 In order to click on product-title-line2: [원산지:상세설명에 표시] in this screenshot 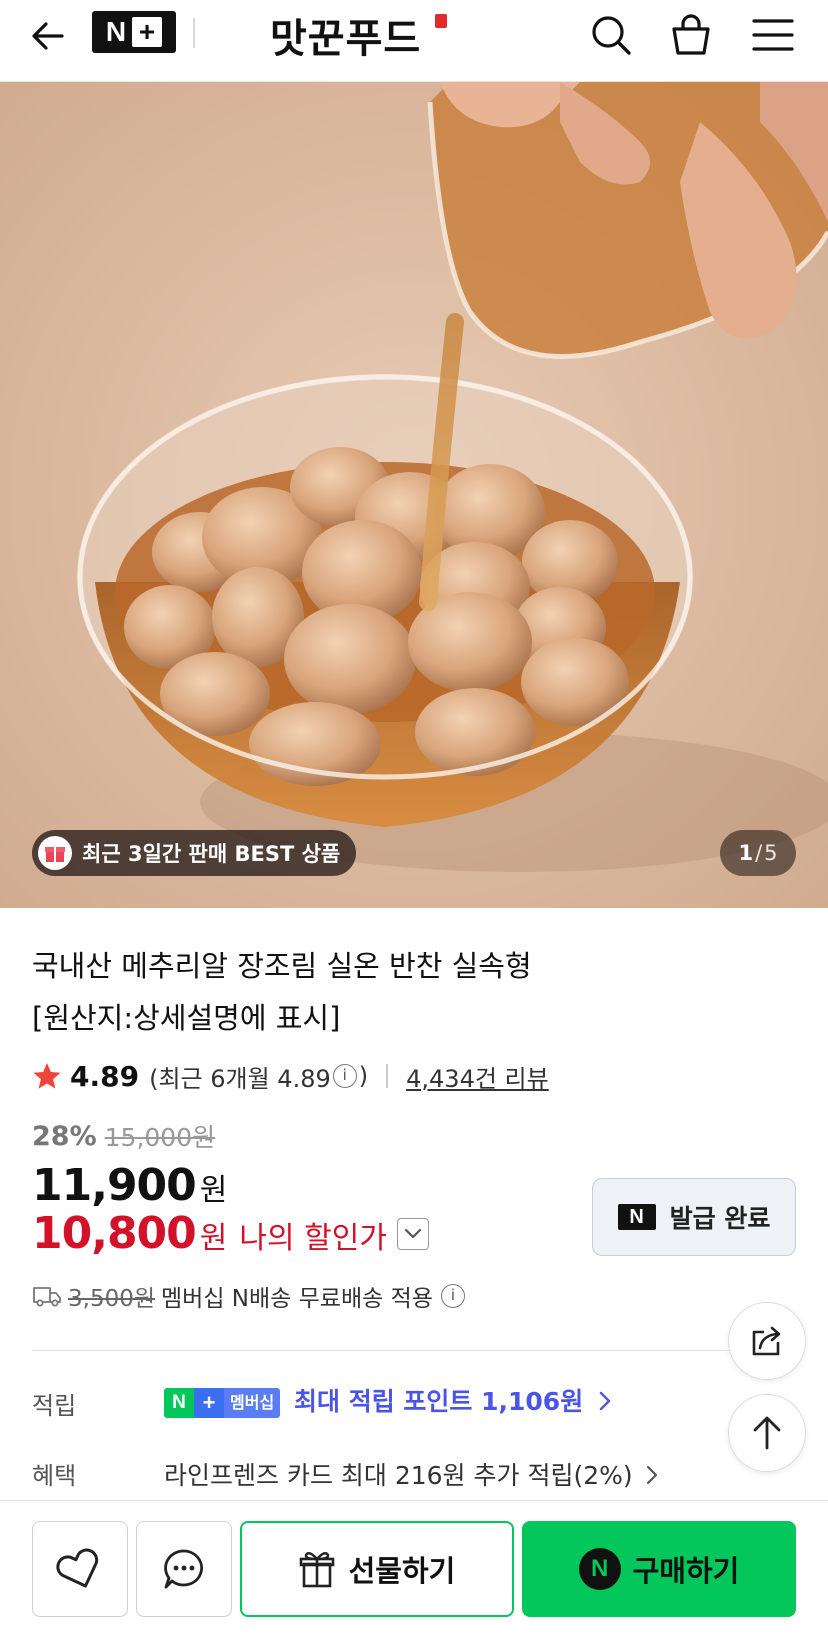, I will do `click(186, 1018)`.